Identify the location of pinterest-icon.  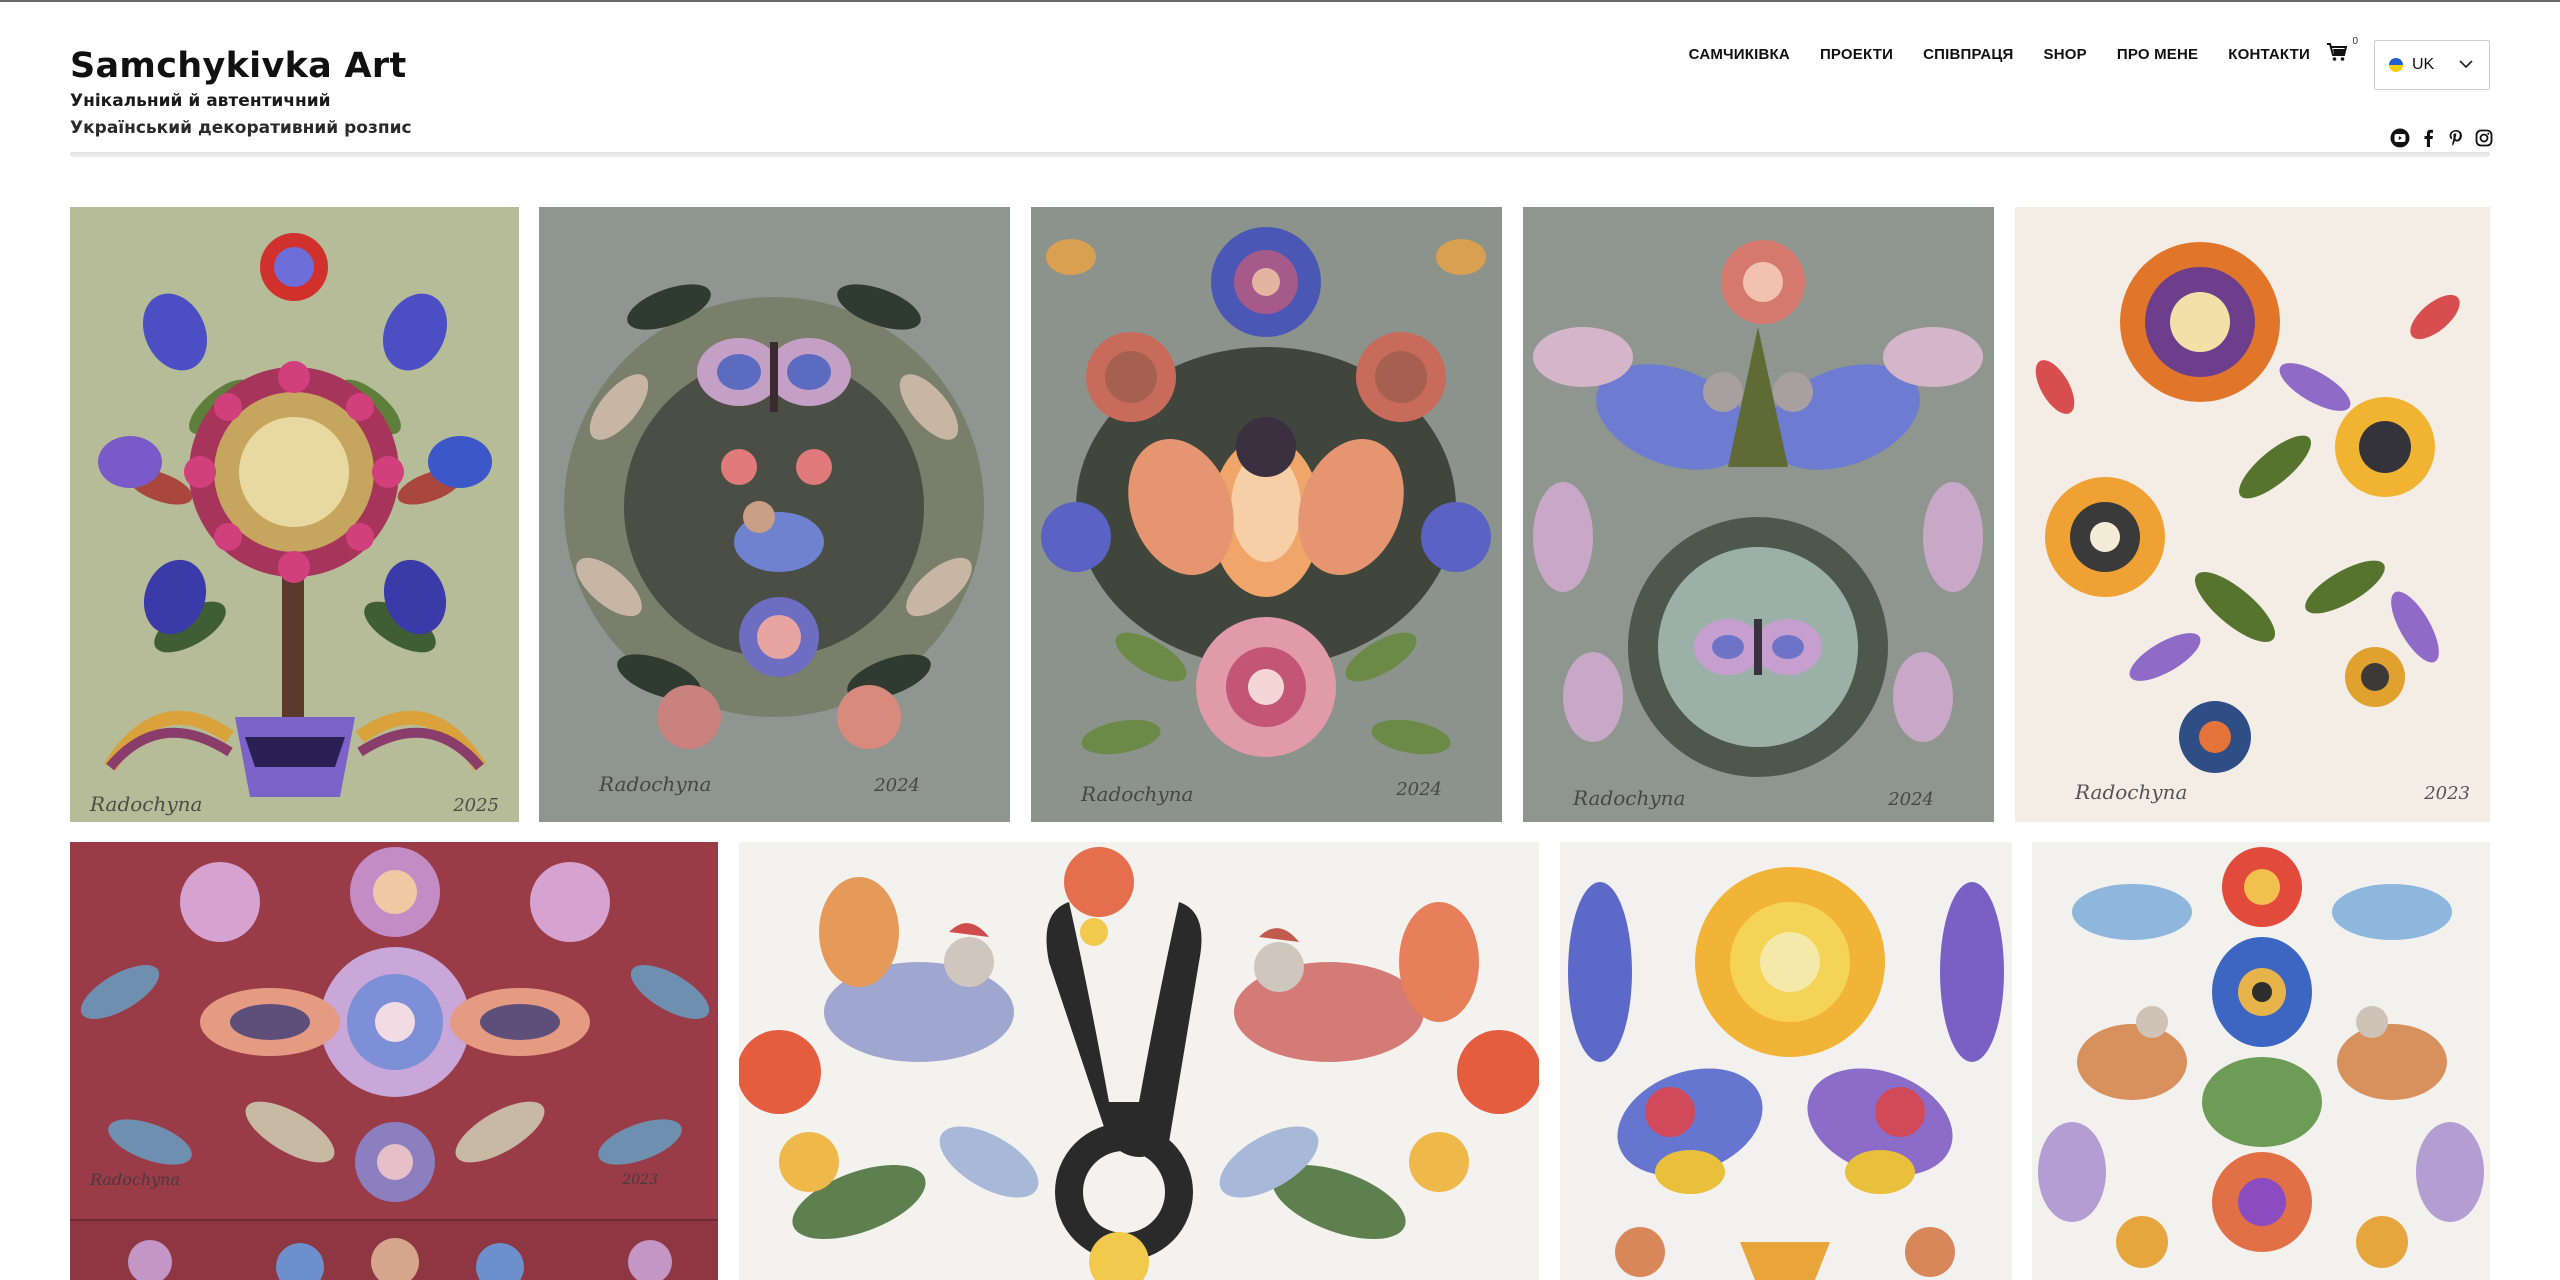
(2456, 138).